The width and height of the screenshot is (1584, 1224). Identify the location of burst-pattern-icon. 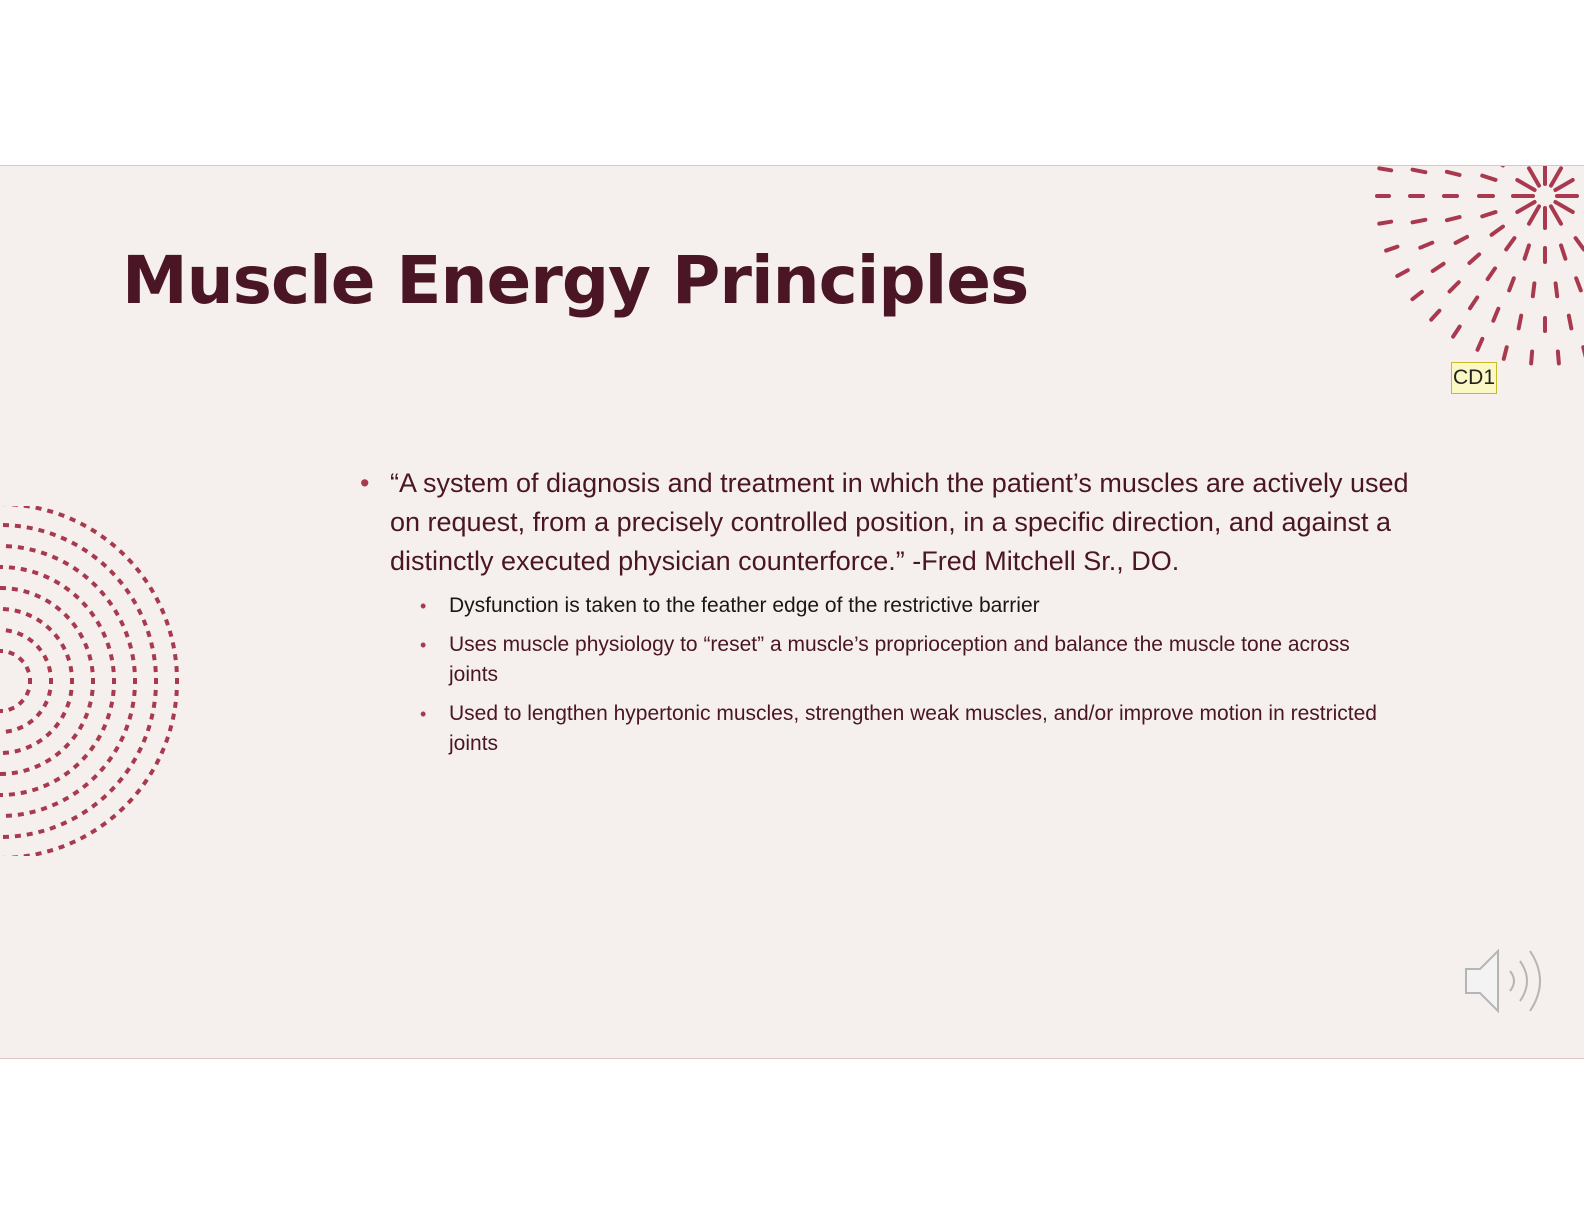
(1479, 266).